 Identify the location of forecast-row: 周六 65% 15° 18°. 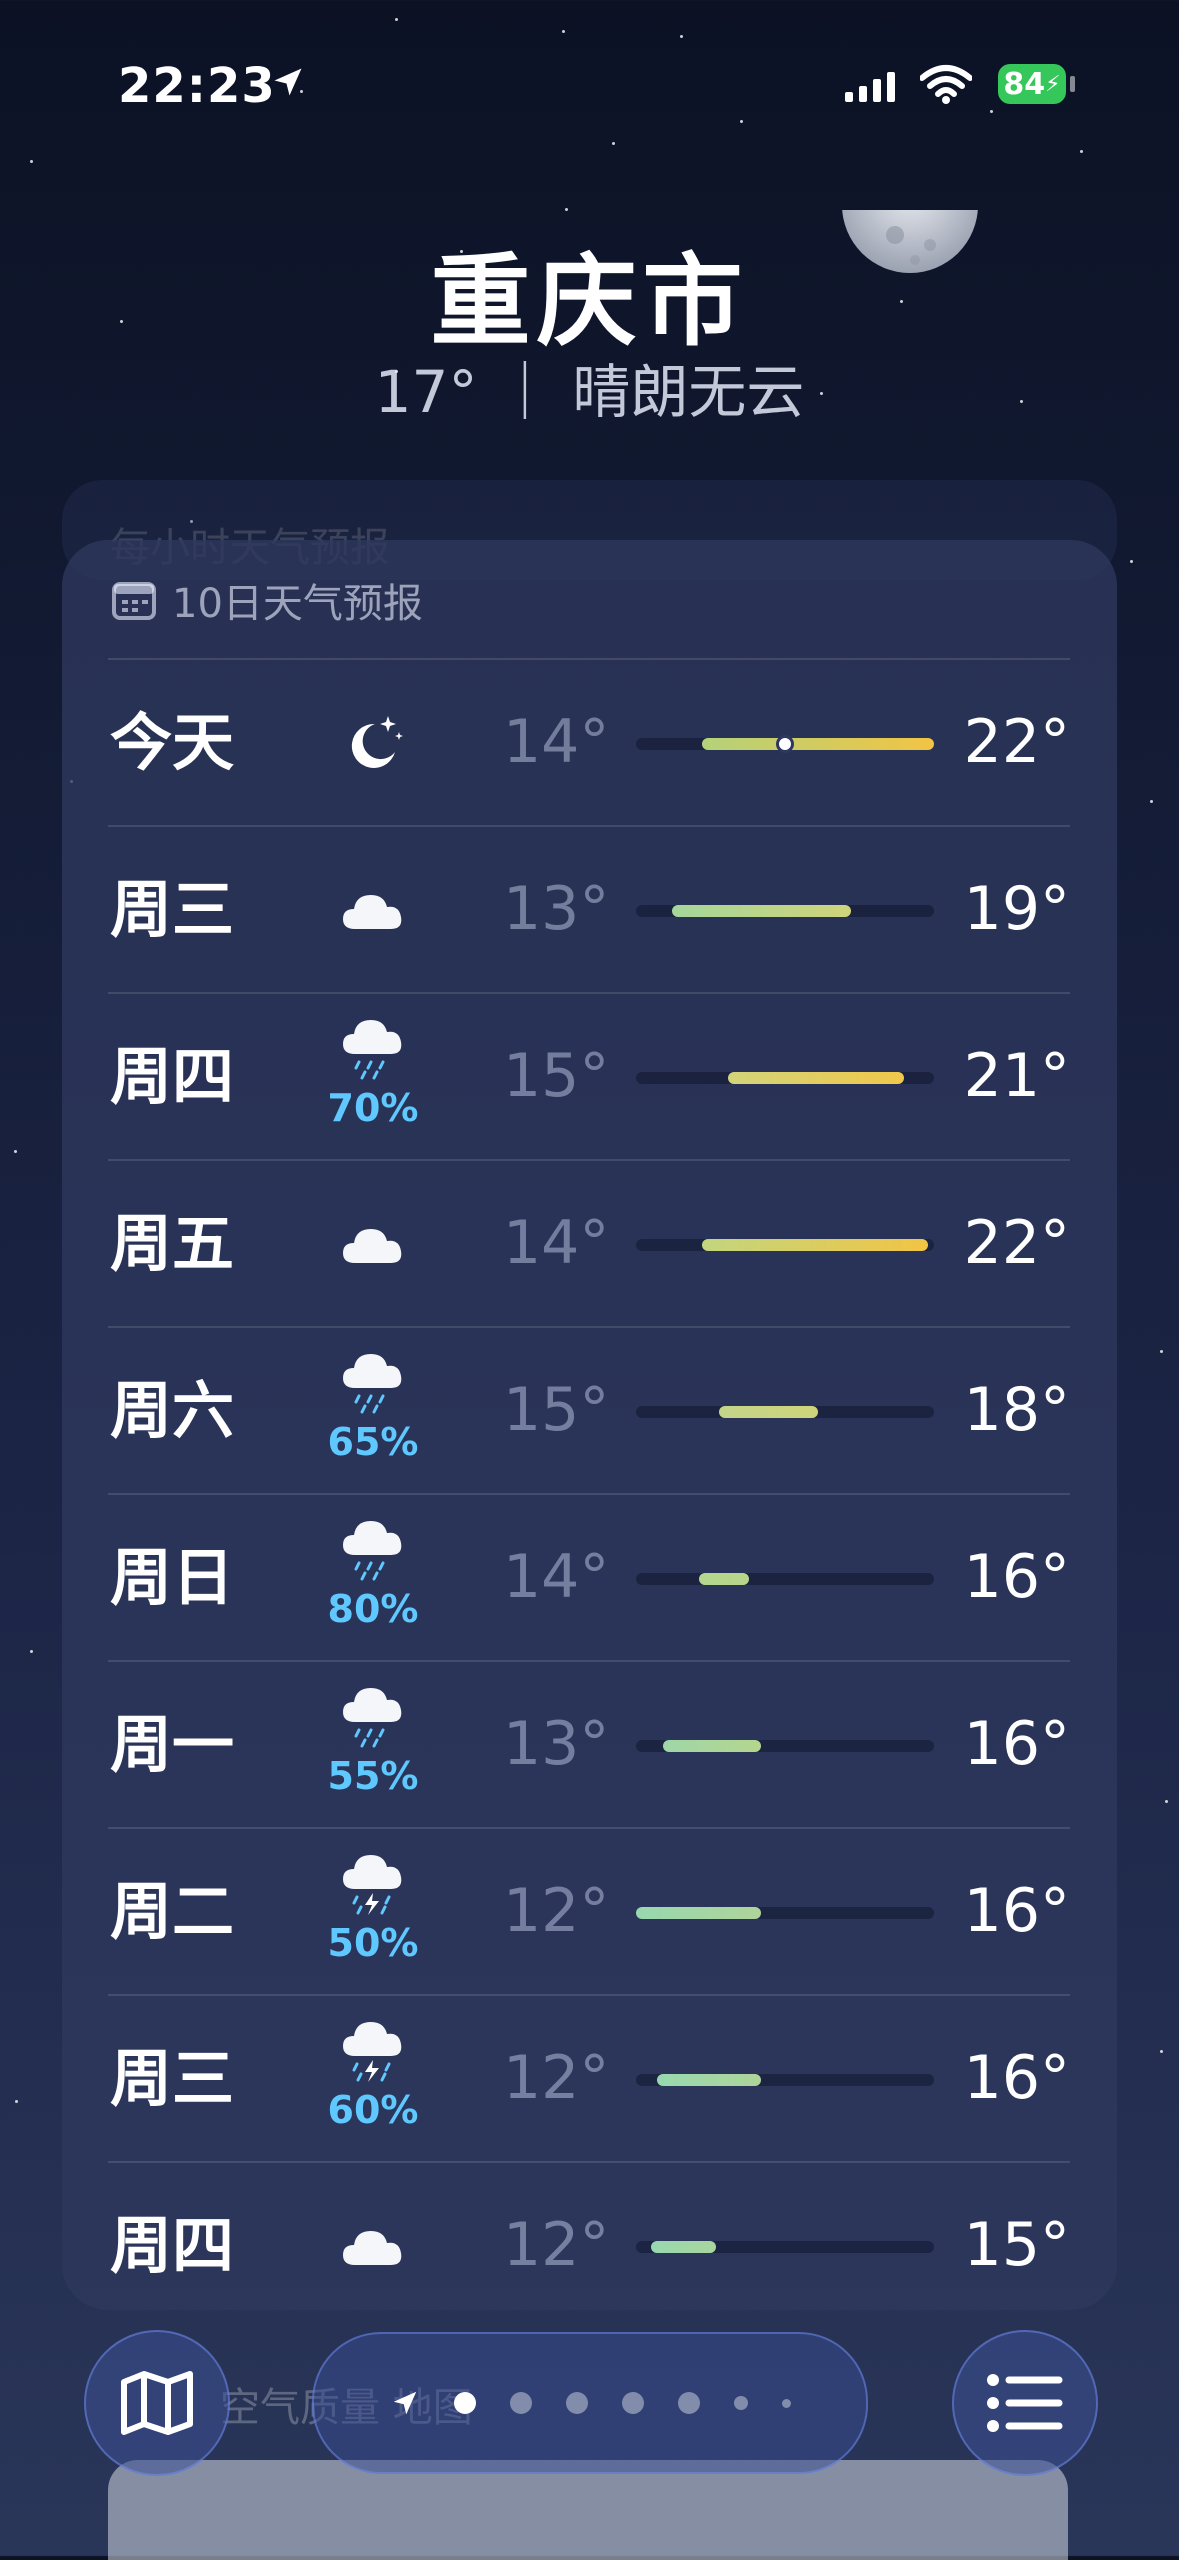
(589, 1409).